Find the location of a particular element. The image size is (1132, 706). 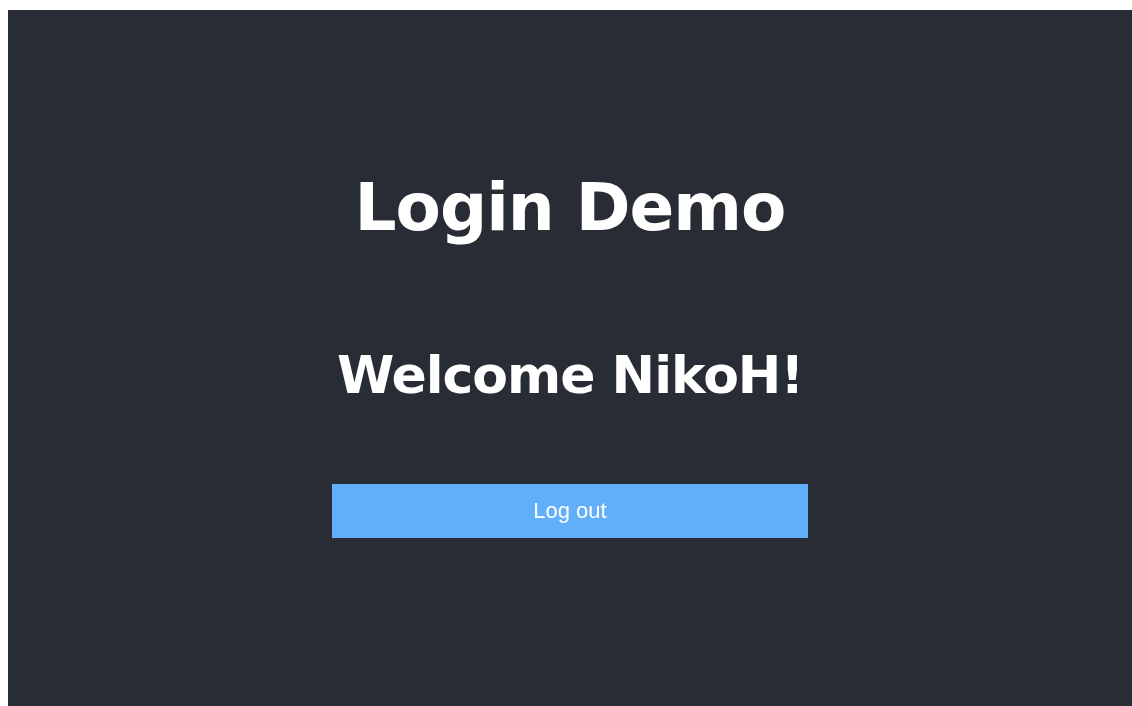

logout-button: Log out is located at coordinates (570, 510).